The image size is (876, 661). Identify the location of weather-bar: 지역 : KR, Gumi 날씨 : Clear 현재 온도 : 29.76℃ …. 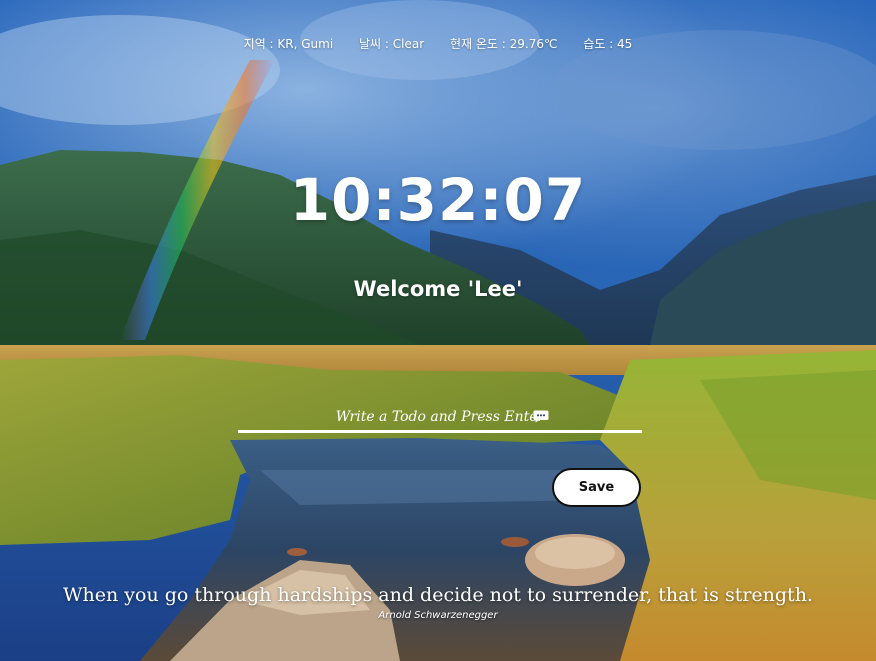
(438, 43).